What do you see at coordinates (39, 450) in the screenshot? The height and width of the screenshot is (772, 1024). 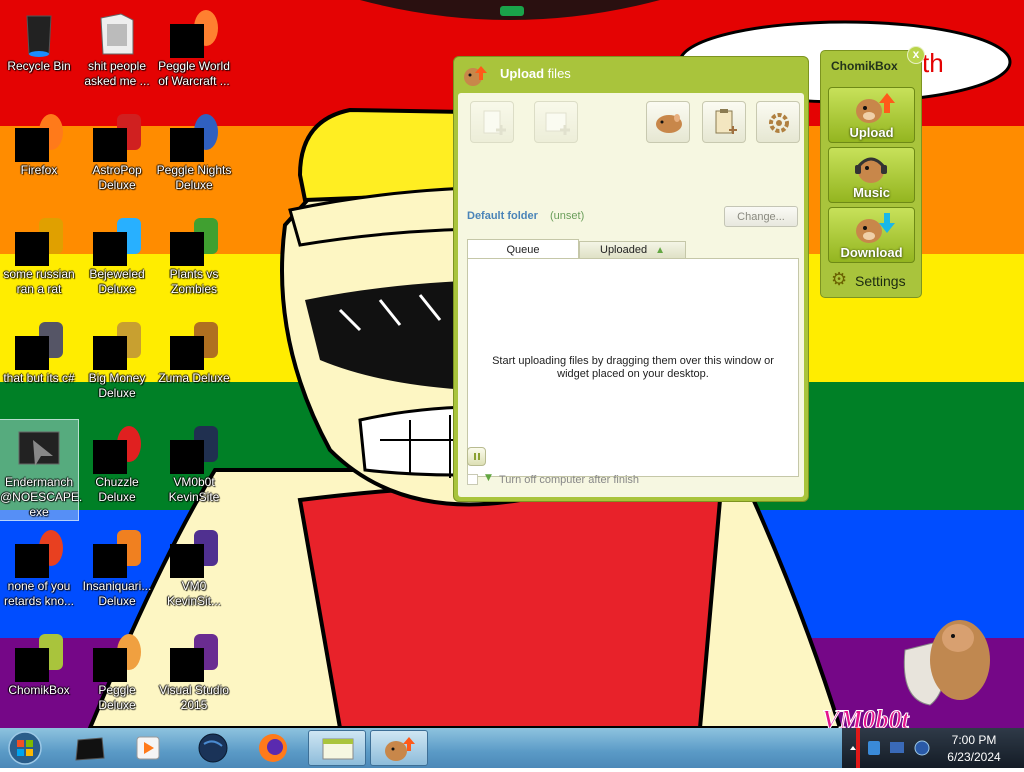 I see `executable-icon` at bounding box center [39, 450].